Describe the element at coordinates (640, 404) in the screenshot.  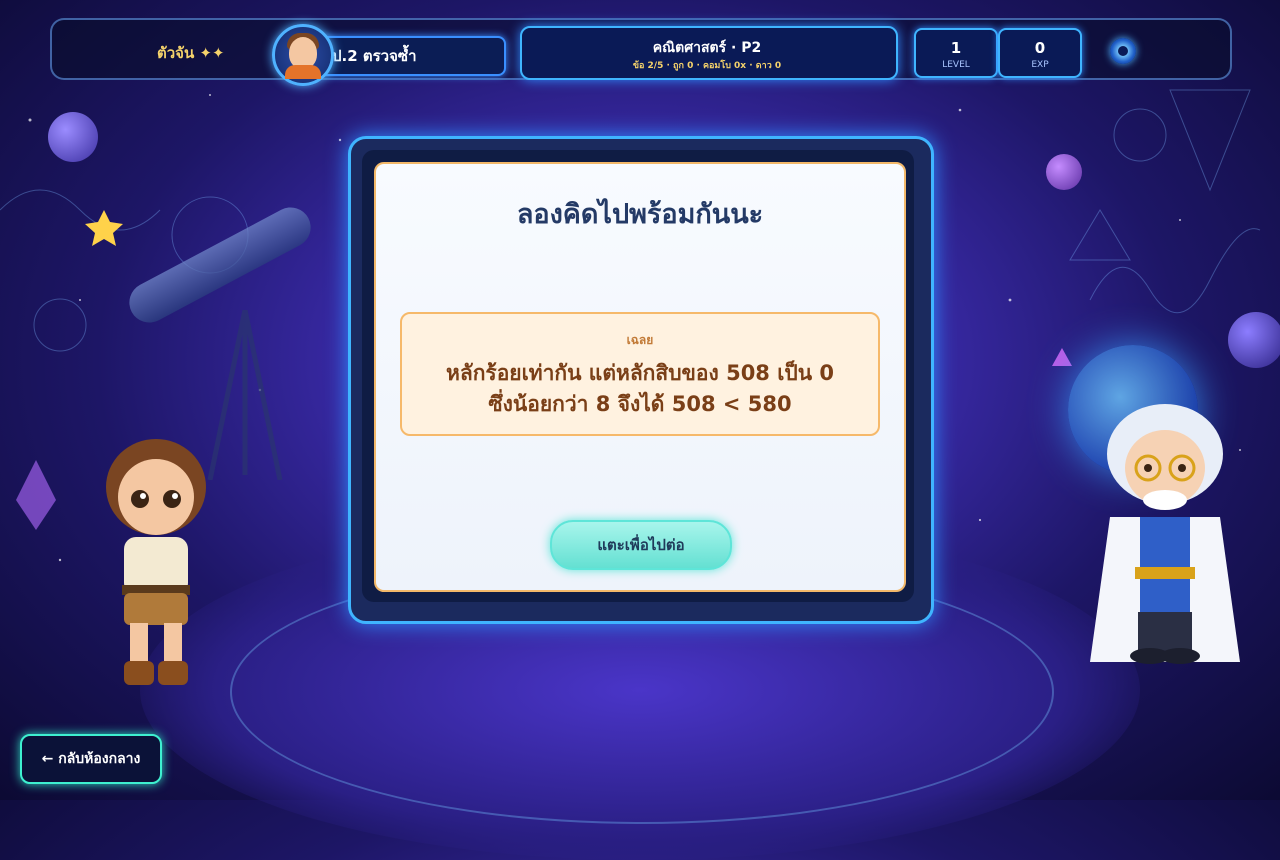
I see `answer-explanation-line2: ซึ่งน้อยกว่า 8 จึงได้ 508 < 580` at that location.